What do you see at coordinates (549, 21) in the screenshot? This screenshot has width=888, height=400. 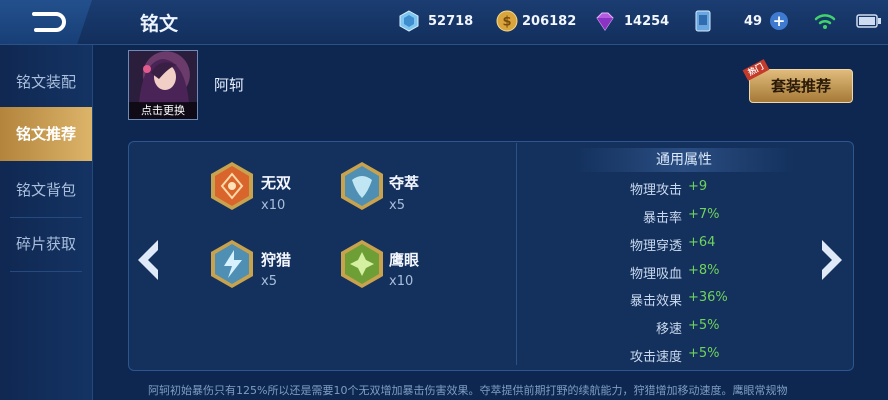 I see `gold-count: 206182` at bounding box center [549, 21].